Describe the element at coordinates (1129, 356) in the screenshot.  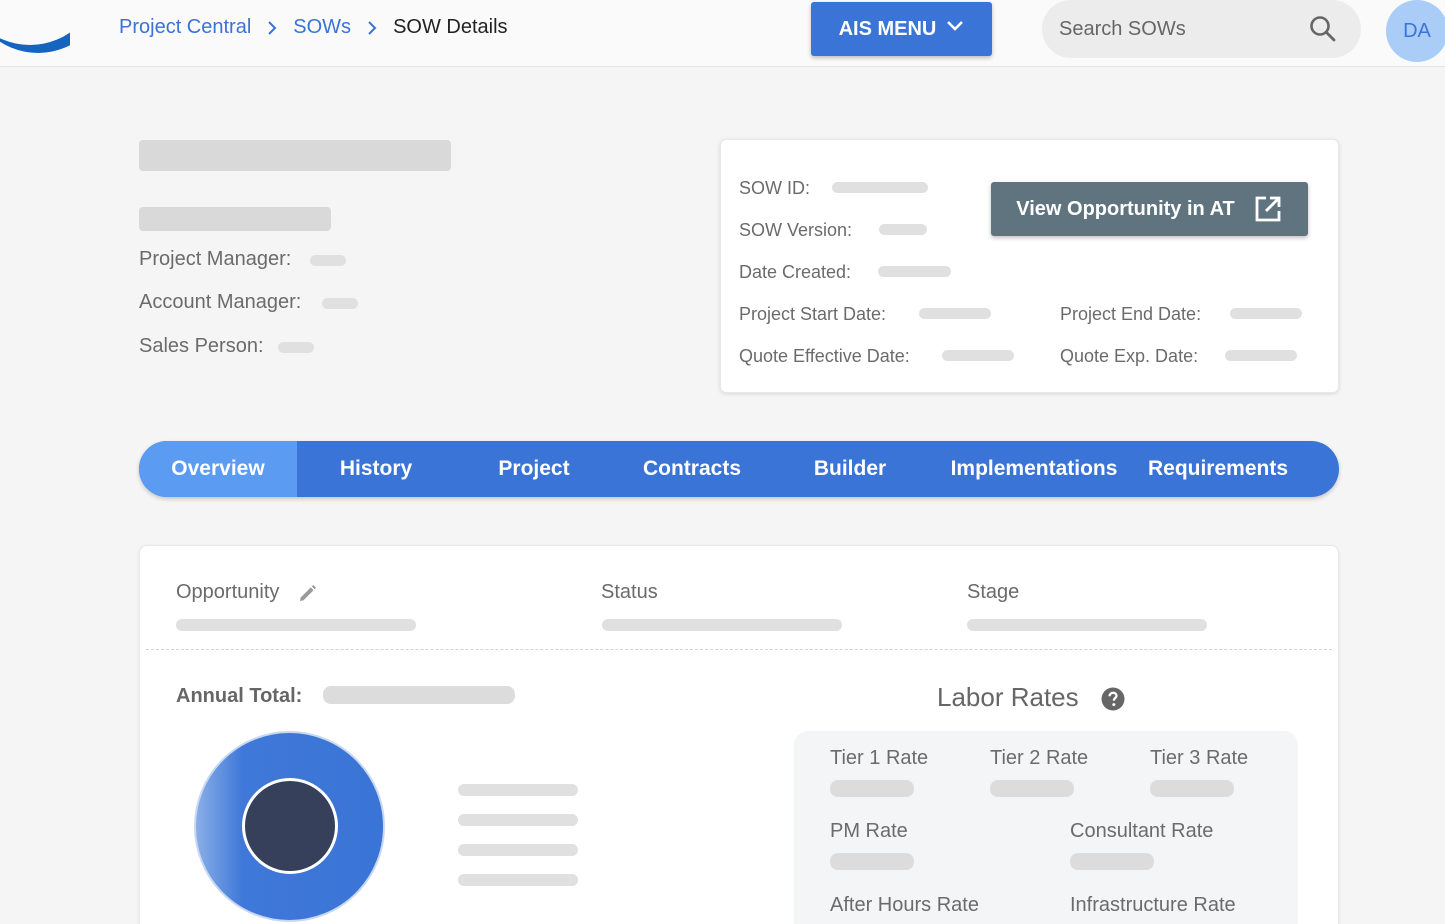
I see `quote-exp-date-label: Quote Exp. Date:` at that location.